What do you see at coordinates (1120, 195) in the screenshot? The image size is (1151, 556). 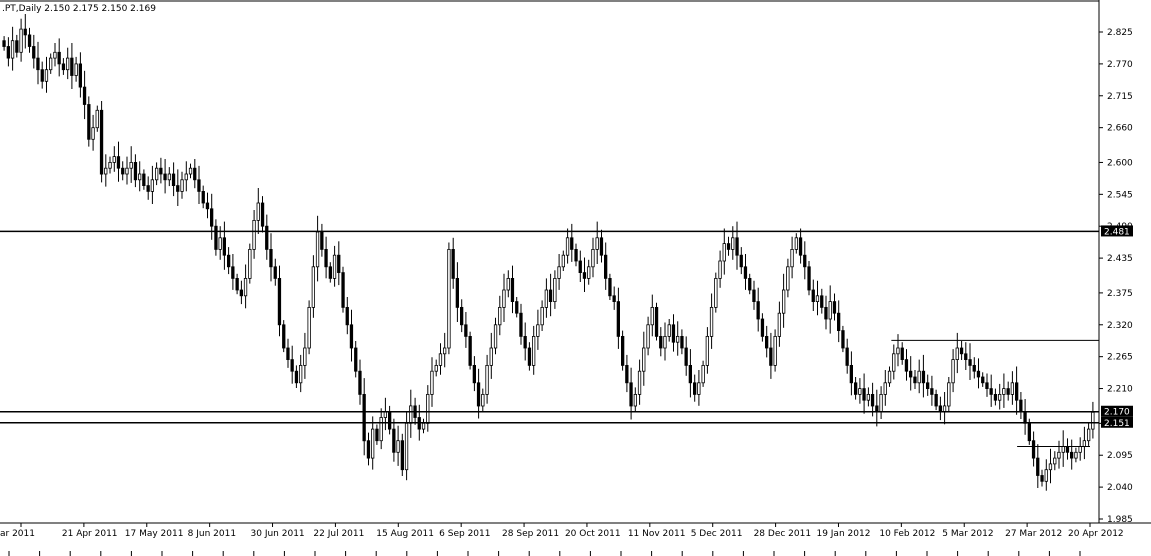 I see `y-tick-label: 2.545` at bounding box center [1120, 195].